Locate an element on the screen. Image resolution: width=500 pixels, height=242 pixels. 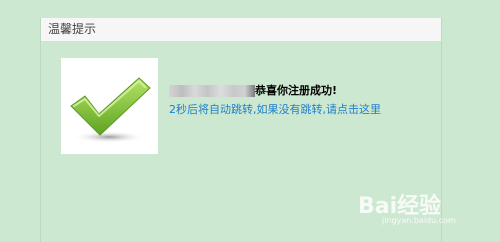
watermark-url: jingyan.baidu.com is located at coordinates (419, 220).